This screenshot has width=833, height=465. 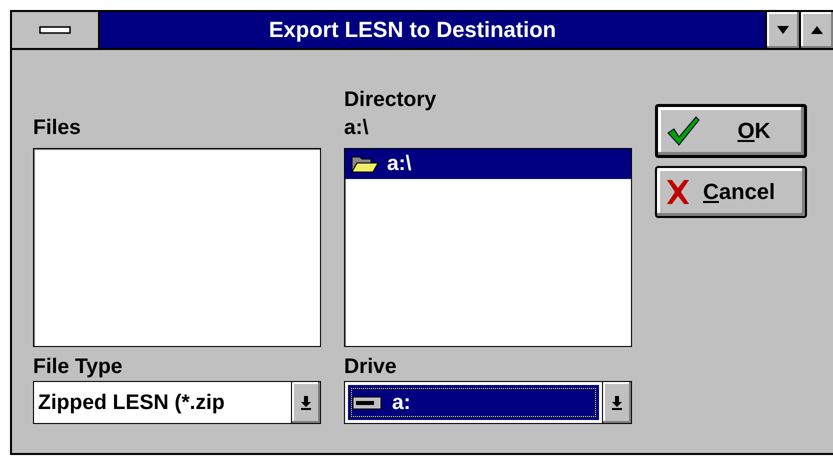 What do you see at coordinates (177, 247) in the screenshot?
I see `files-list` at bounding box center [177, 247].